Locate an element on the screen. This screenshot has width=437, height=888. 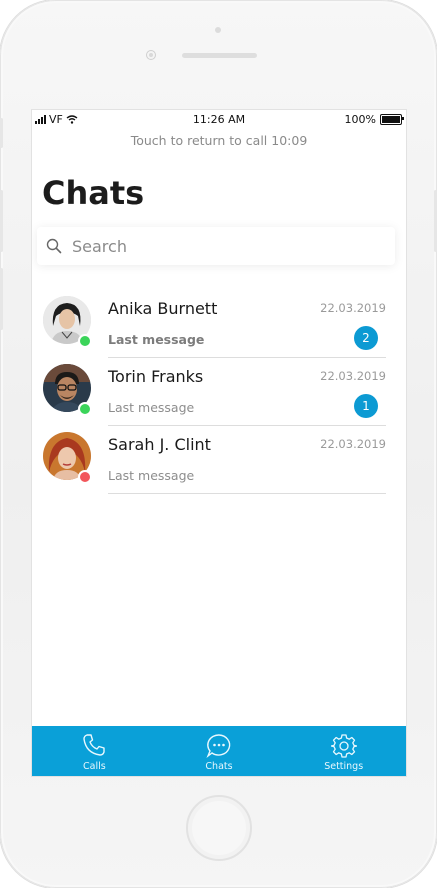
tab-settings: Settings is located at coordinates (343, 751).